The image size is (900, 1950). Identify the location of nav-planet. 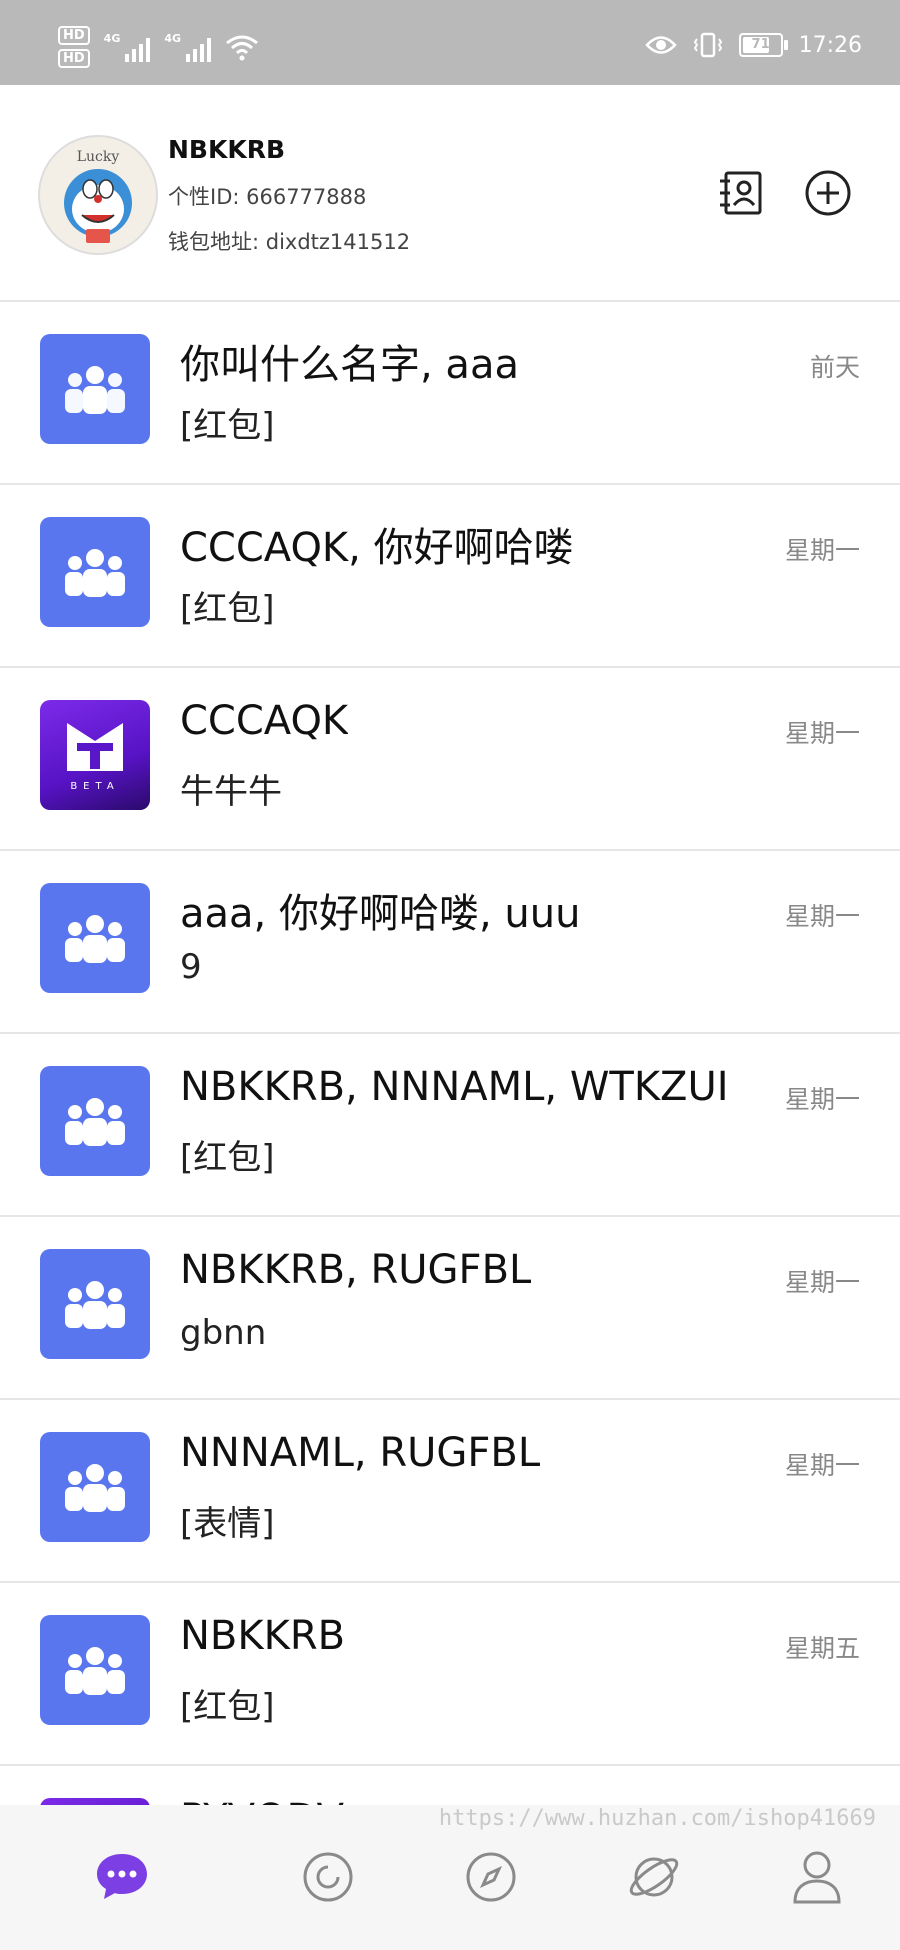
(654, 1877).